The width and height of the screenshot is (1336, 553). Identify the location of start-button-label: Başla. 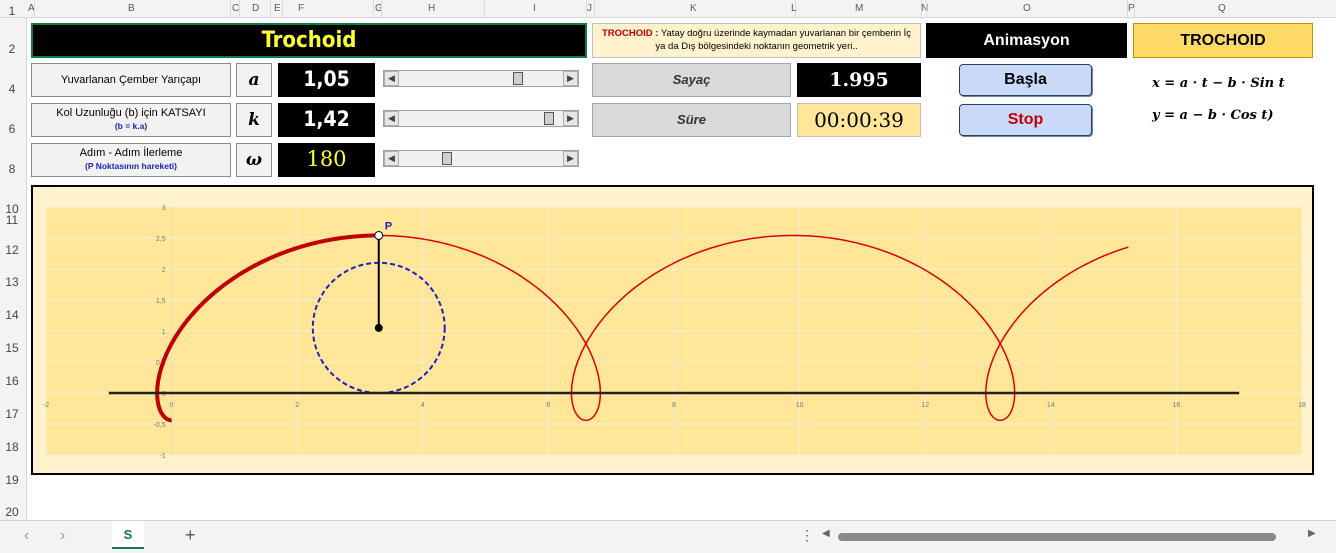
(1025, 79).